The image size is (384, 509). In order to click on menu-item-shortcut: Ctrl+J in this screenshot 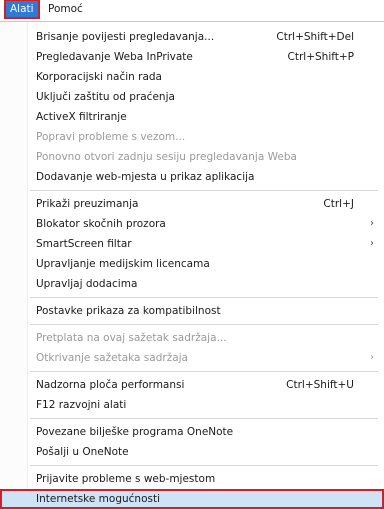, I will do `click(338, 204)`.